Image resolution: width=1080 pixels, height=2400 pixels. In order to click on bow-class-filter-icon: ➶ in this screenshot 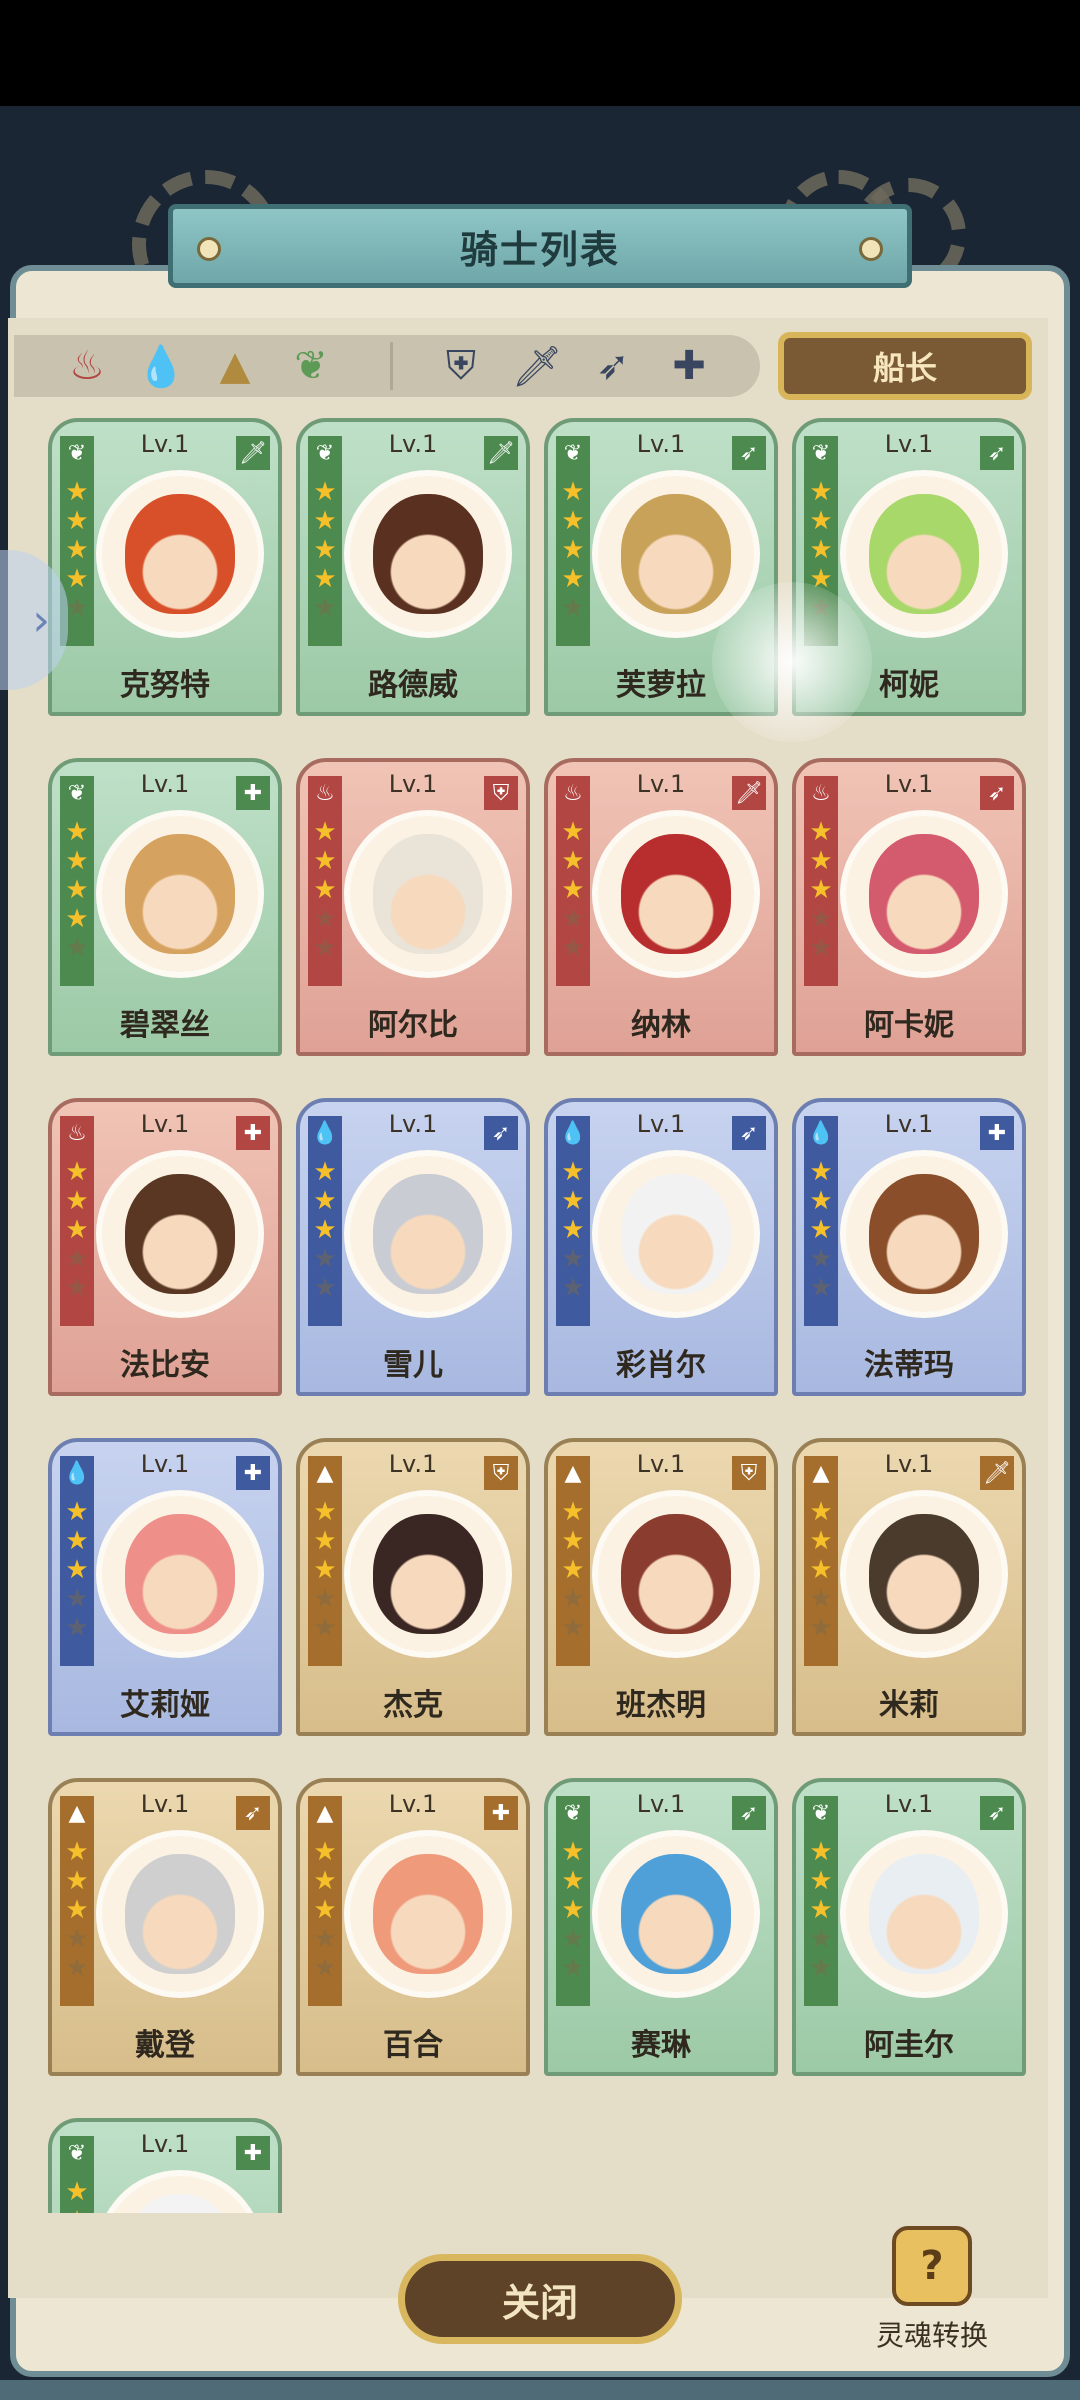, I will do `click(613, 366)`.